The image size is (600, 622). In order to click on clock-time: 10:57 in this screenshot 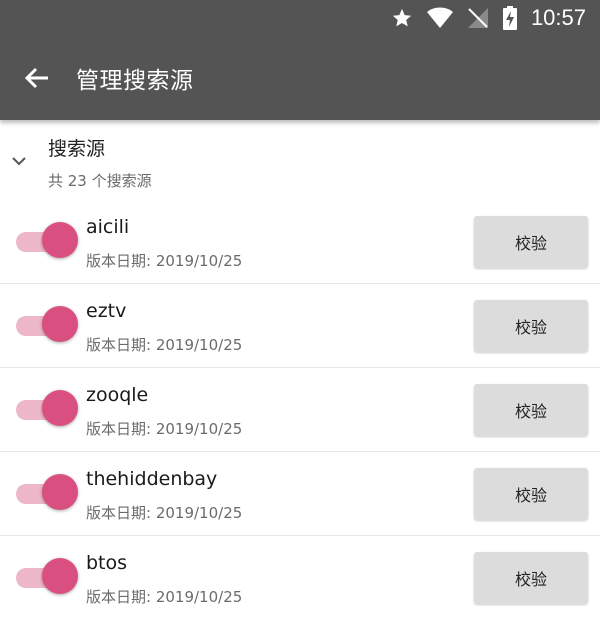, I will do `click(558, 17)`.